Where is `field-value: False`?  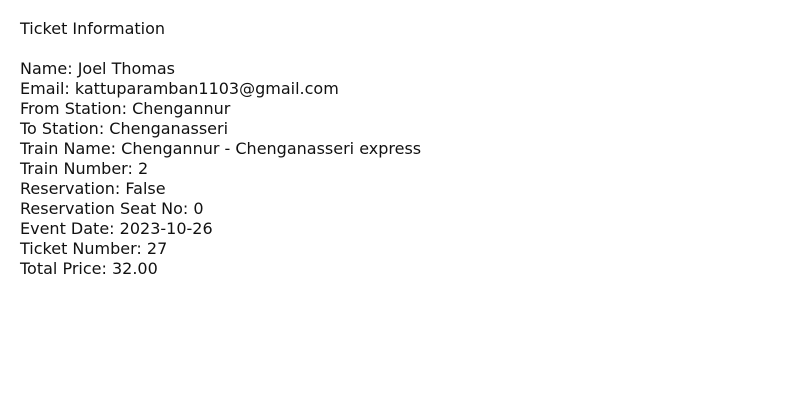 field-value: False is located at coordinates (145, 188).